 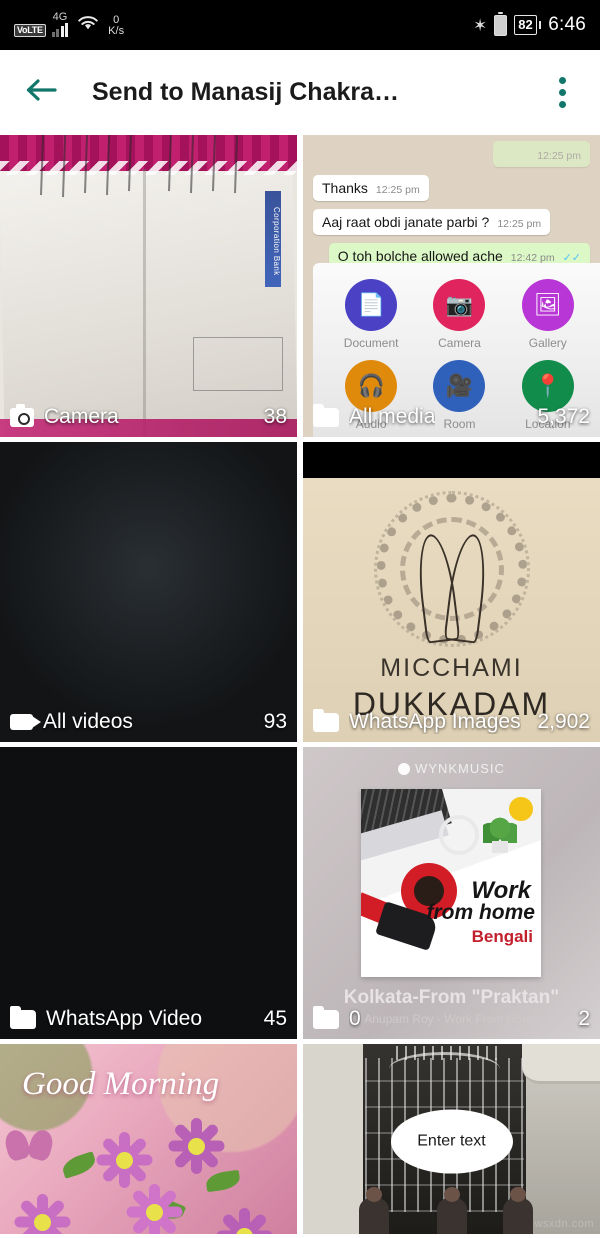 I want to click on folder-tile-partial-gate-photo: Enter text wsxdn.com, so click(x=451, y=1139).